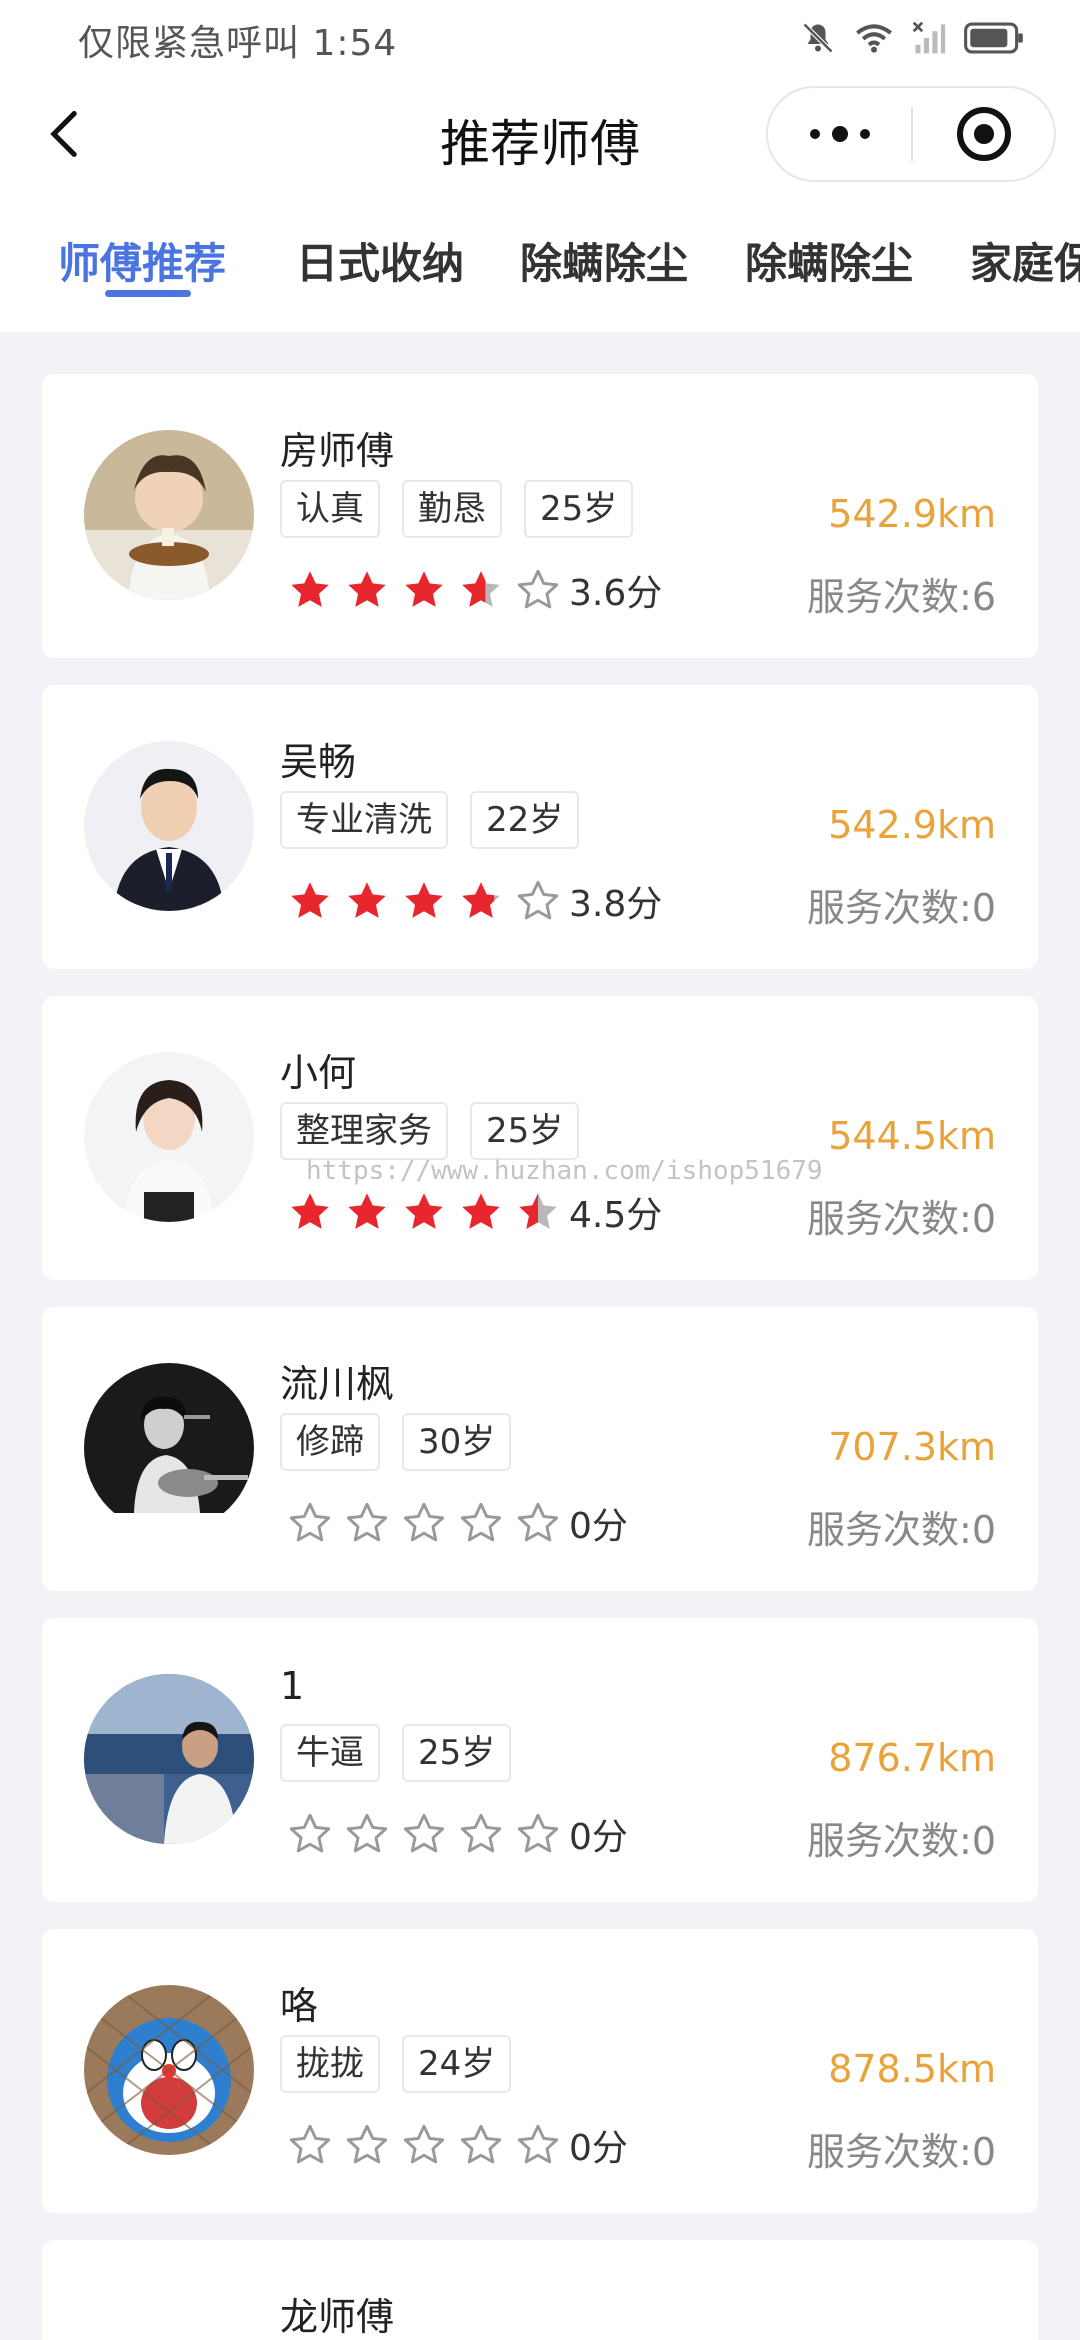 The image size is (1080, 2340). What do you see at coordinates (396, 1753) in the screenshot?
I see `worker-tags: 牛逼 25岁` at bounding box center [396, 1753].